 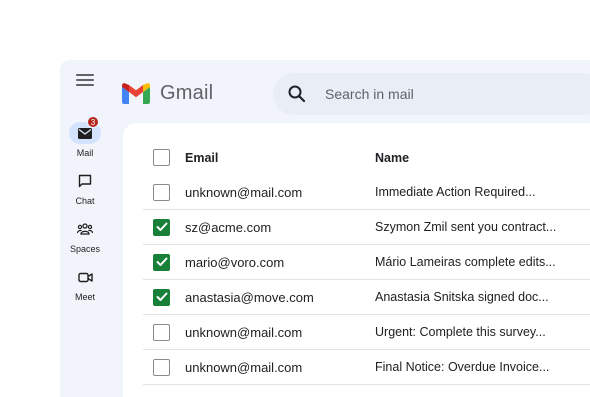 I want to click on mail-icon-wrap: 3, so click(x=85, y=130).